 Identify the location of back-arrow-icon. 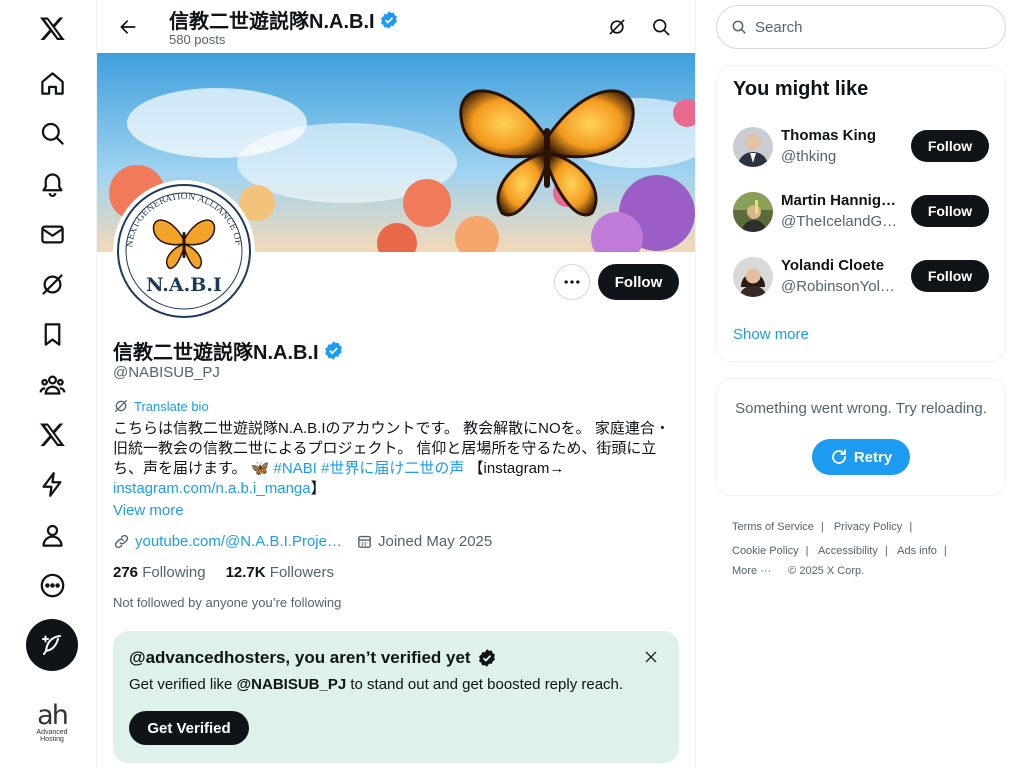
(128, 27).